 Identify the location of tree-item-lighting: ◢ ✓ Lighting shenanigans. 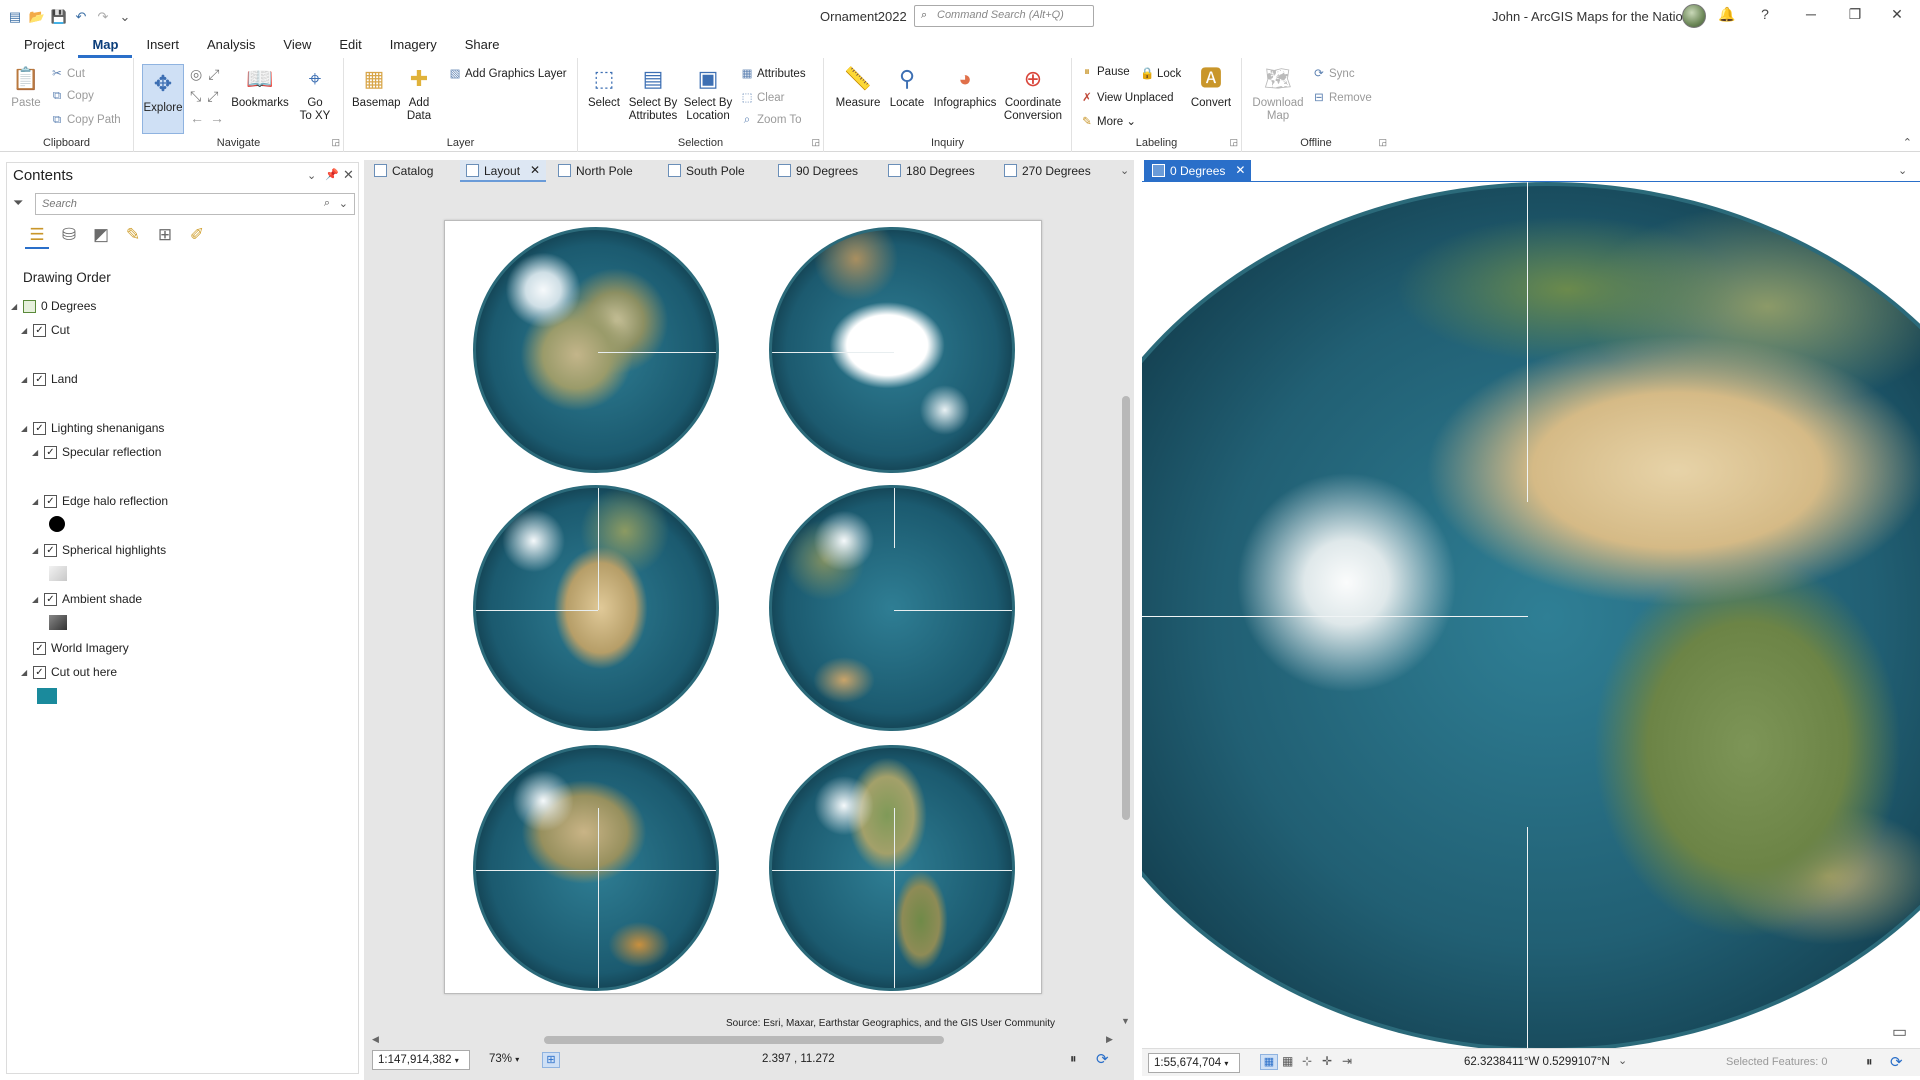
(92, 428).